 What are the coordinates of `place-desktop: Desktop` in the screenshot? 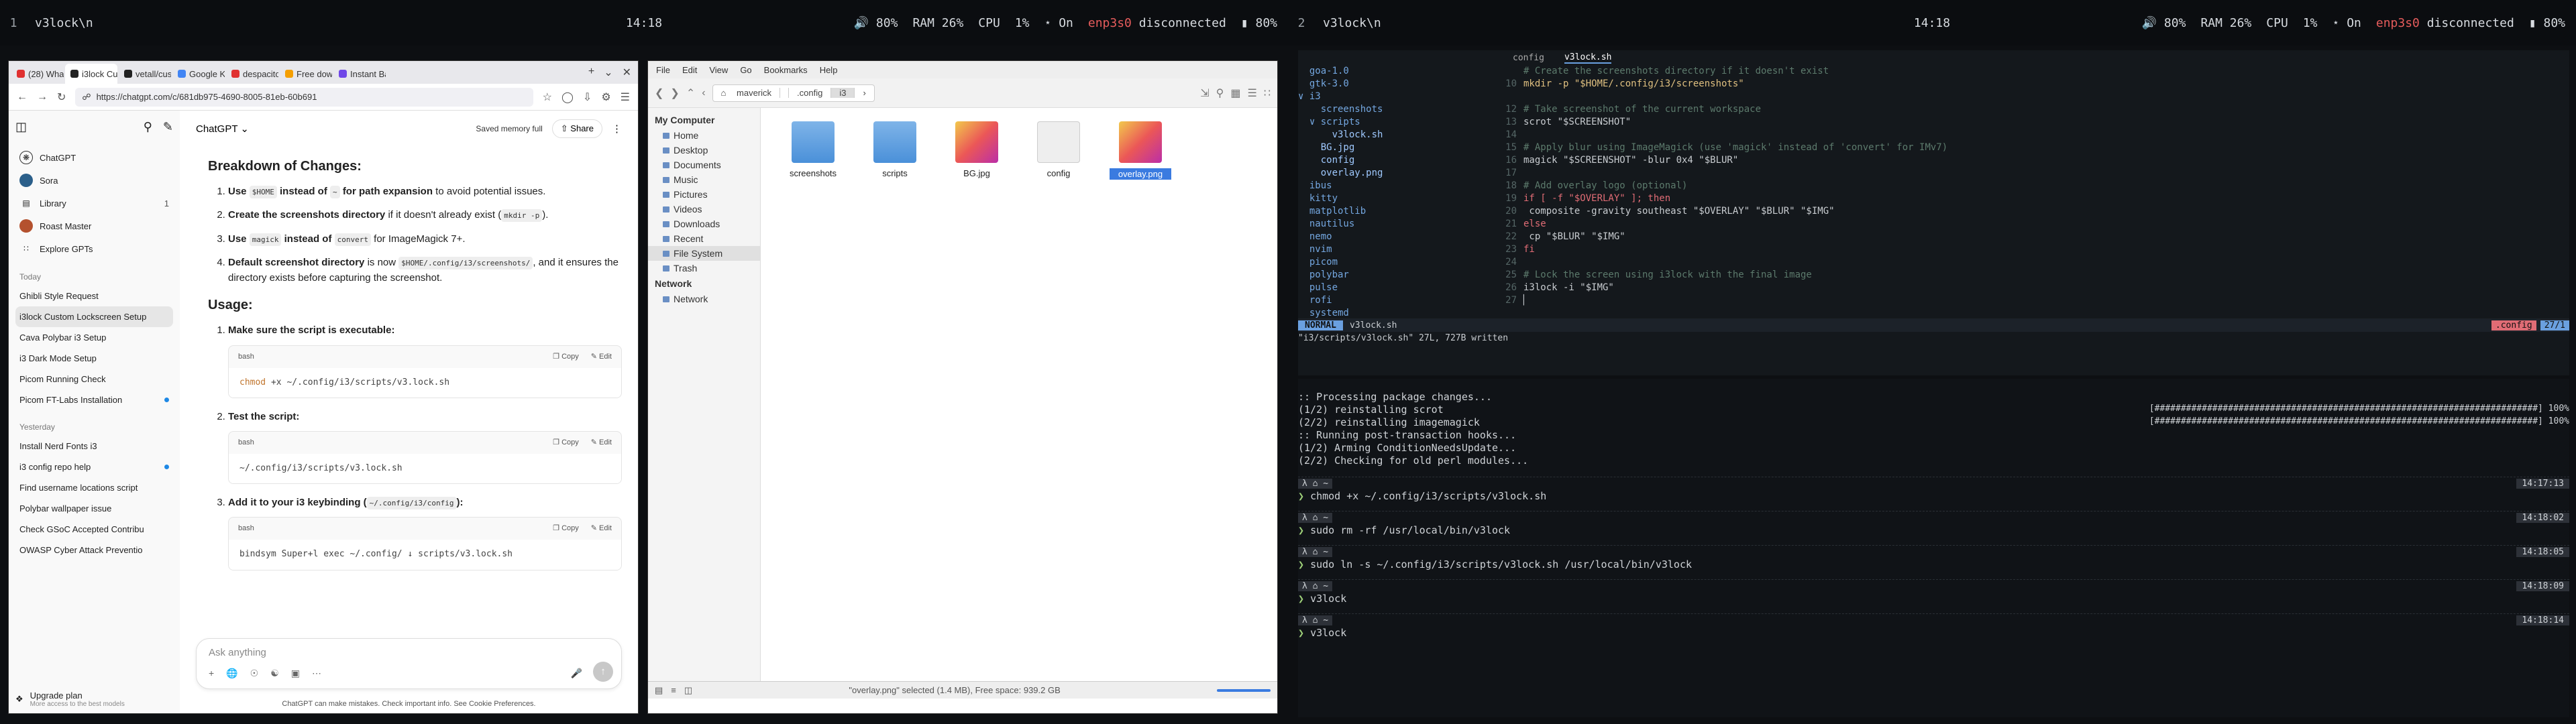 It's located at (704, 150).